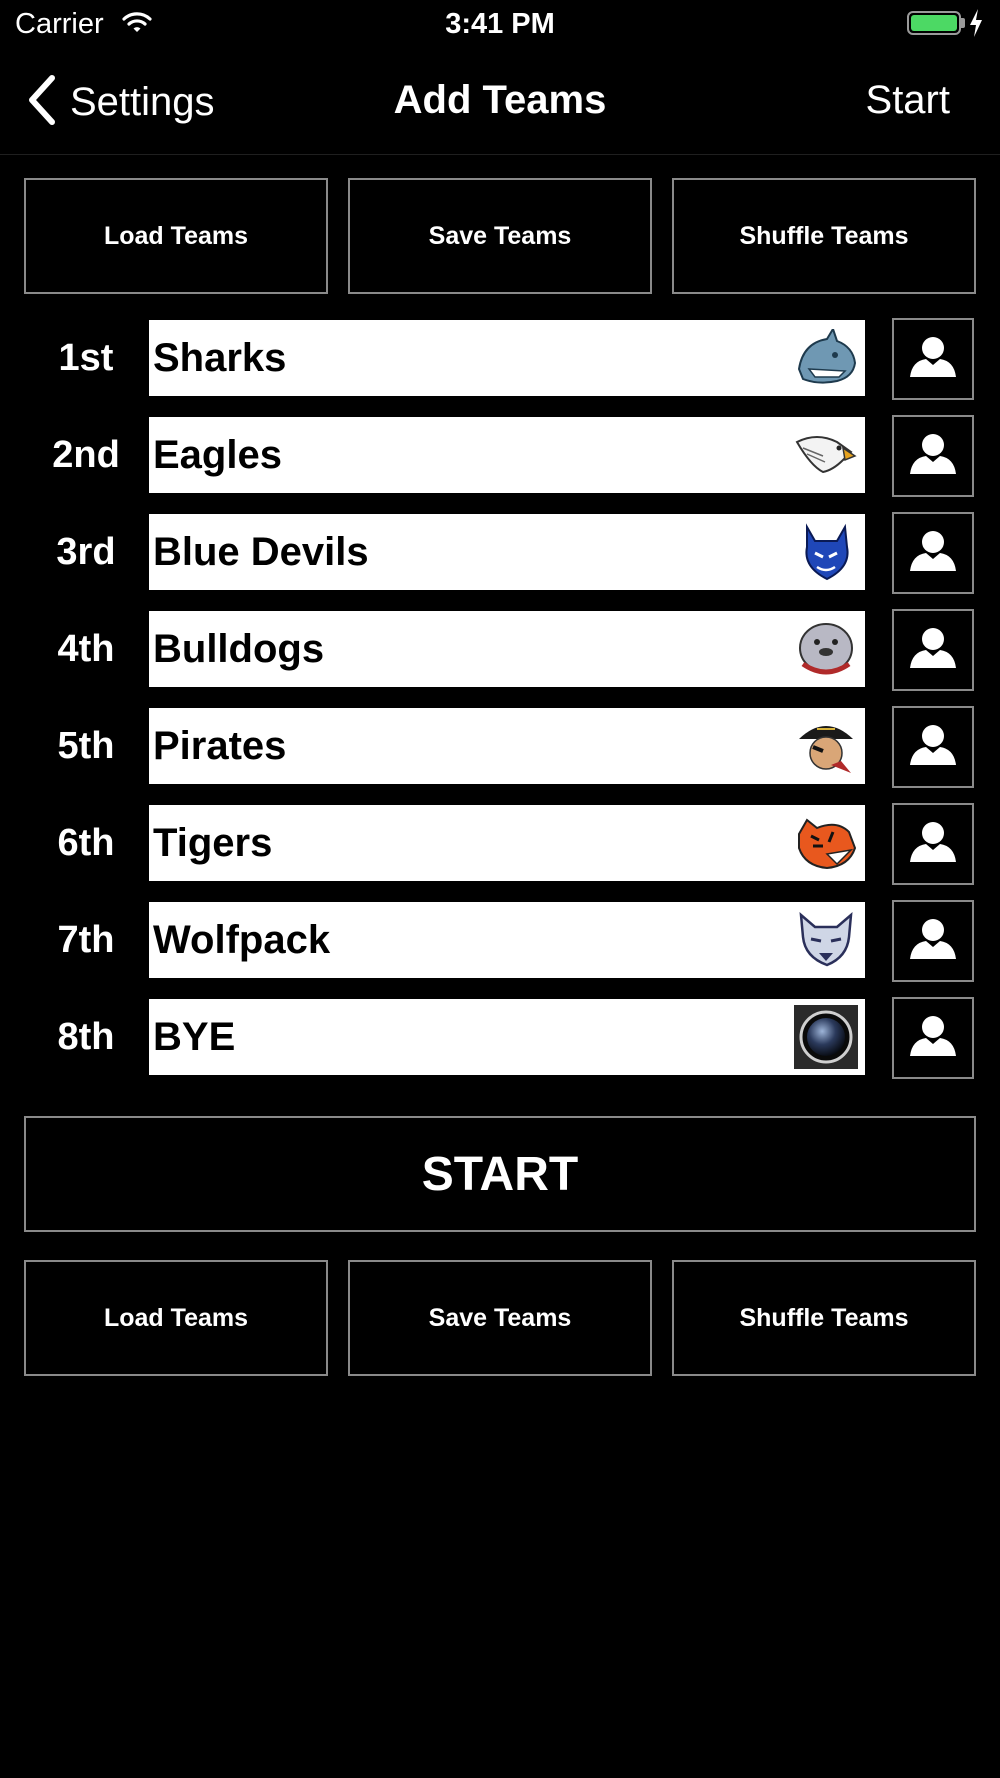 The height and width of the screenshot is (1778, 1000). Describe the element at coordinates (86, 842) in the screenshot. I see `team-rank: 6th` at that location.